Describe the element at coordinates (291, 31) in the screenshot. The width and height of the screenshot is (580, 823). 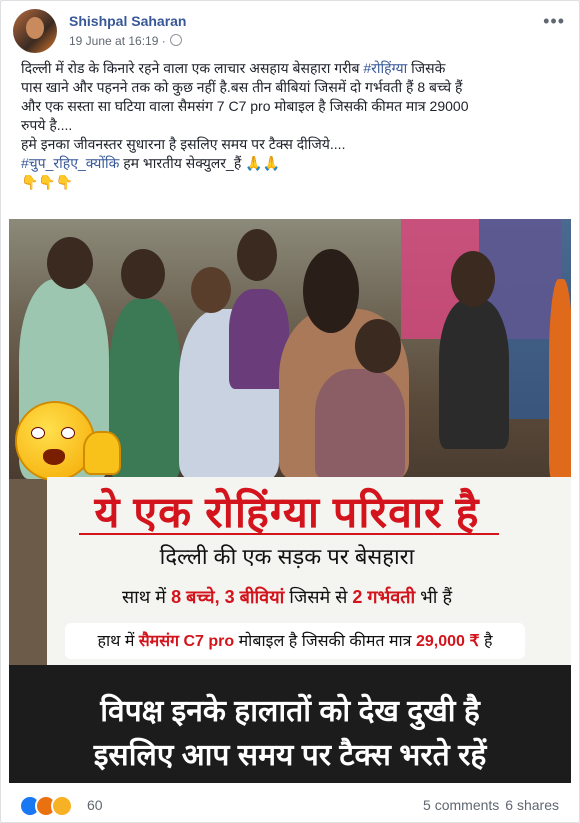
I see `post-header: Shishpal Saharan 19 June at 16:19 · •••` at that location.